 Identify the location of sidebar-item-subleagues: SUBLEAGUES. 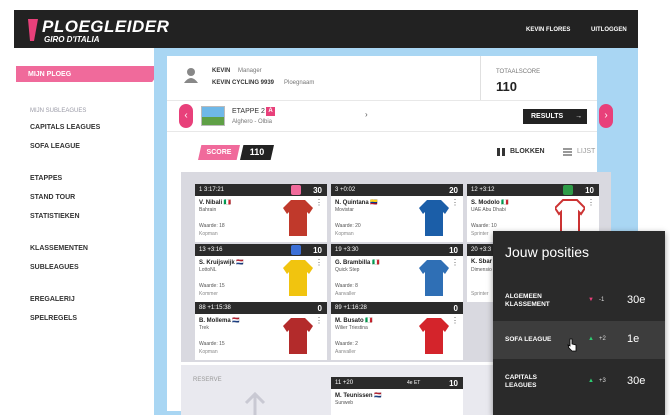
(54, 267).